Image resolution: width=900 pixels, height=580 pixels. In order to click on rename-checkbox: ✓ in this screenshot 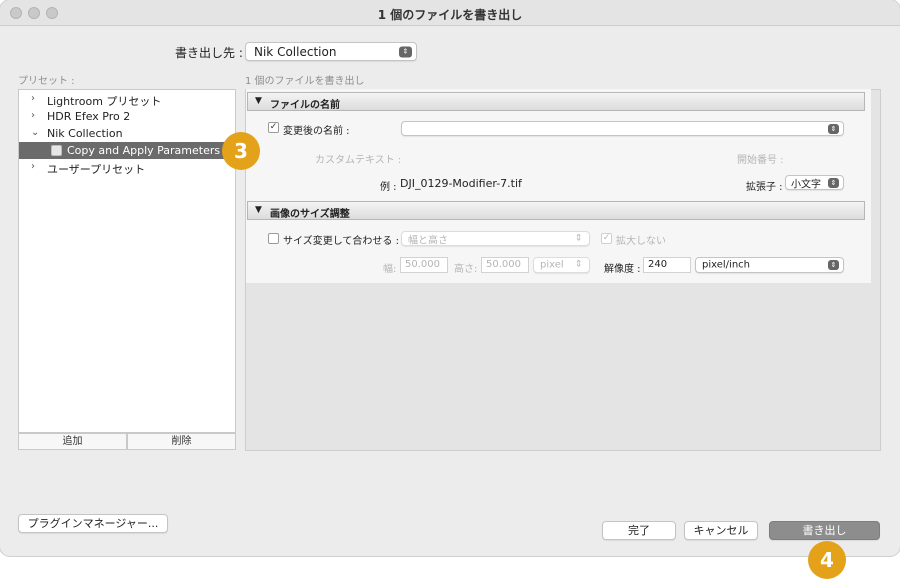, I will do `click(273, 127)`.